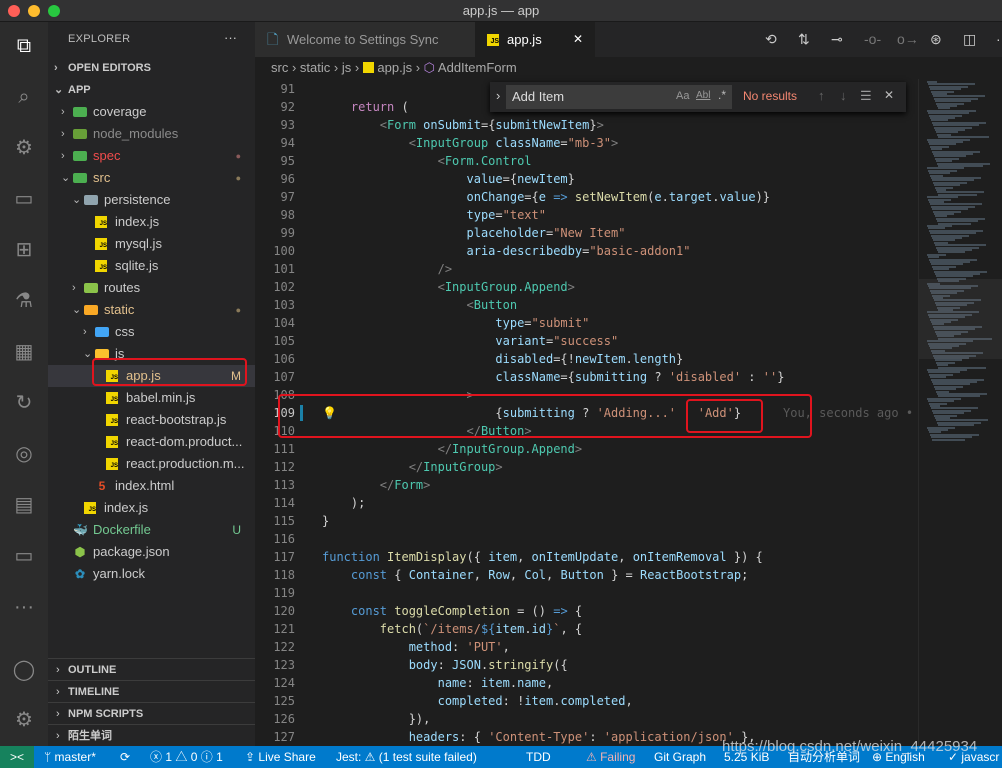 This screenshot has height=768, width=1002. Describe the element at coordinates (280, 757) in the screenshot. I see `live-share-button: ⇪ Live Share` at that location.